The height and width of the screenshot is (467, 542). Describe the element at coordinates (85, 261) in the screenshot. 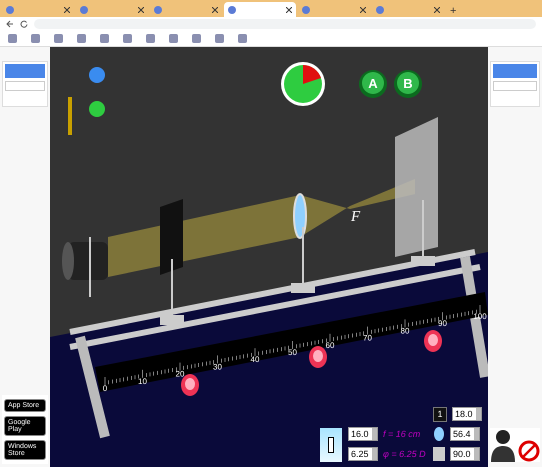

I see `lamp` at that location.